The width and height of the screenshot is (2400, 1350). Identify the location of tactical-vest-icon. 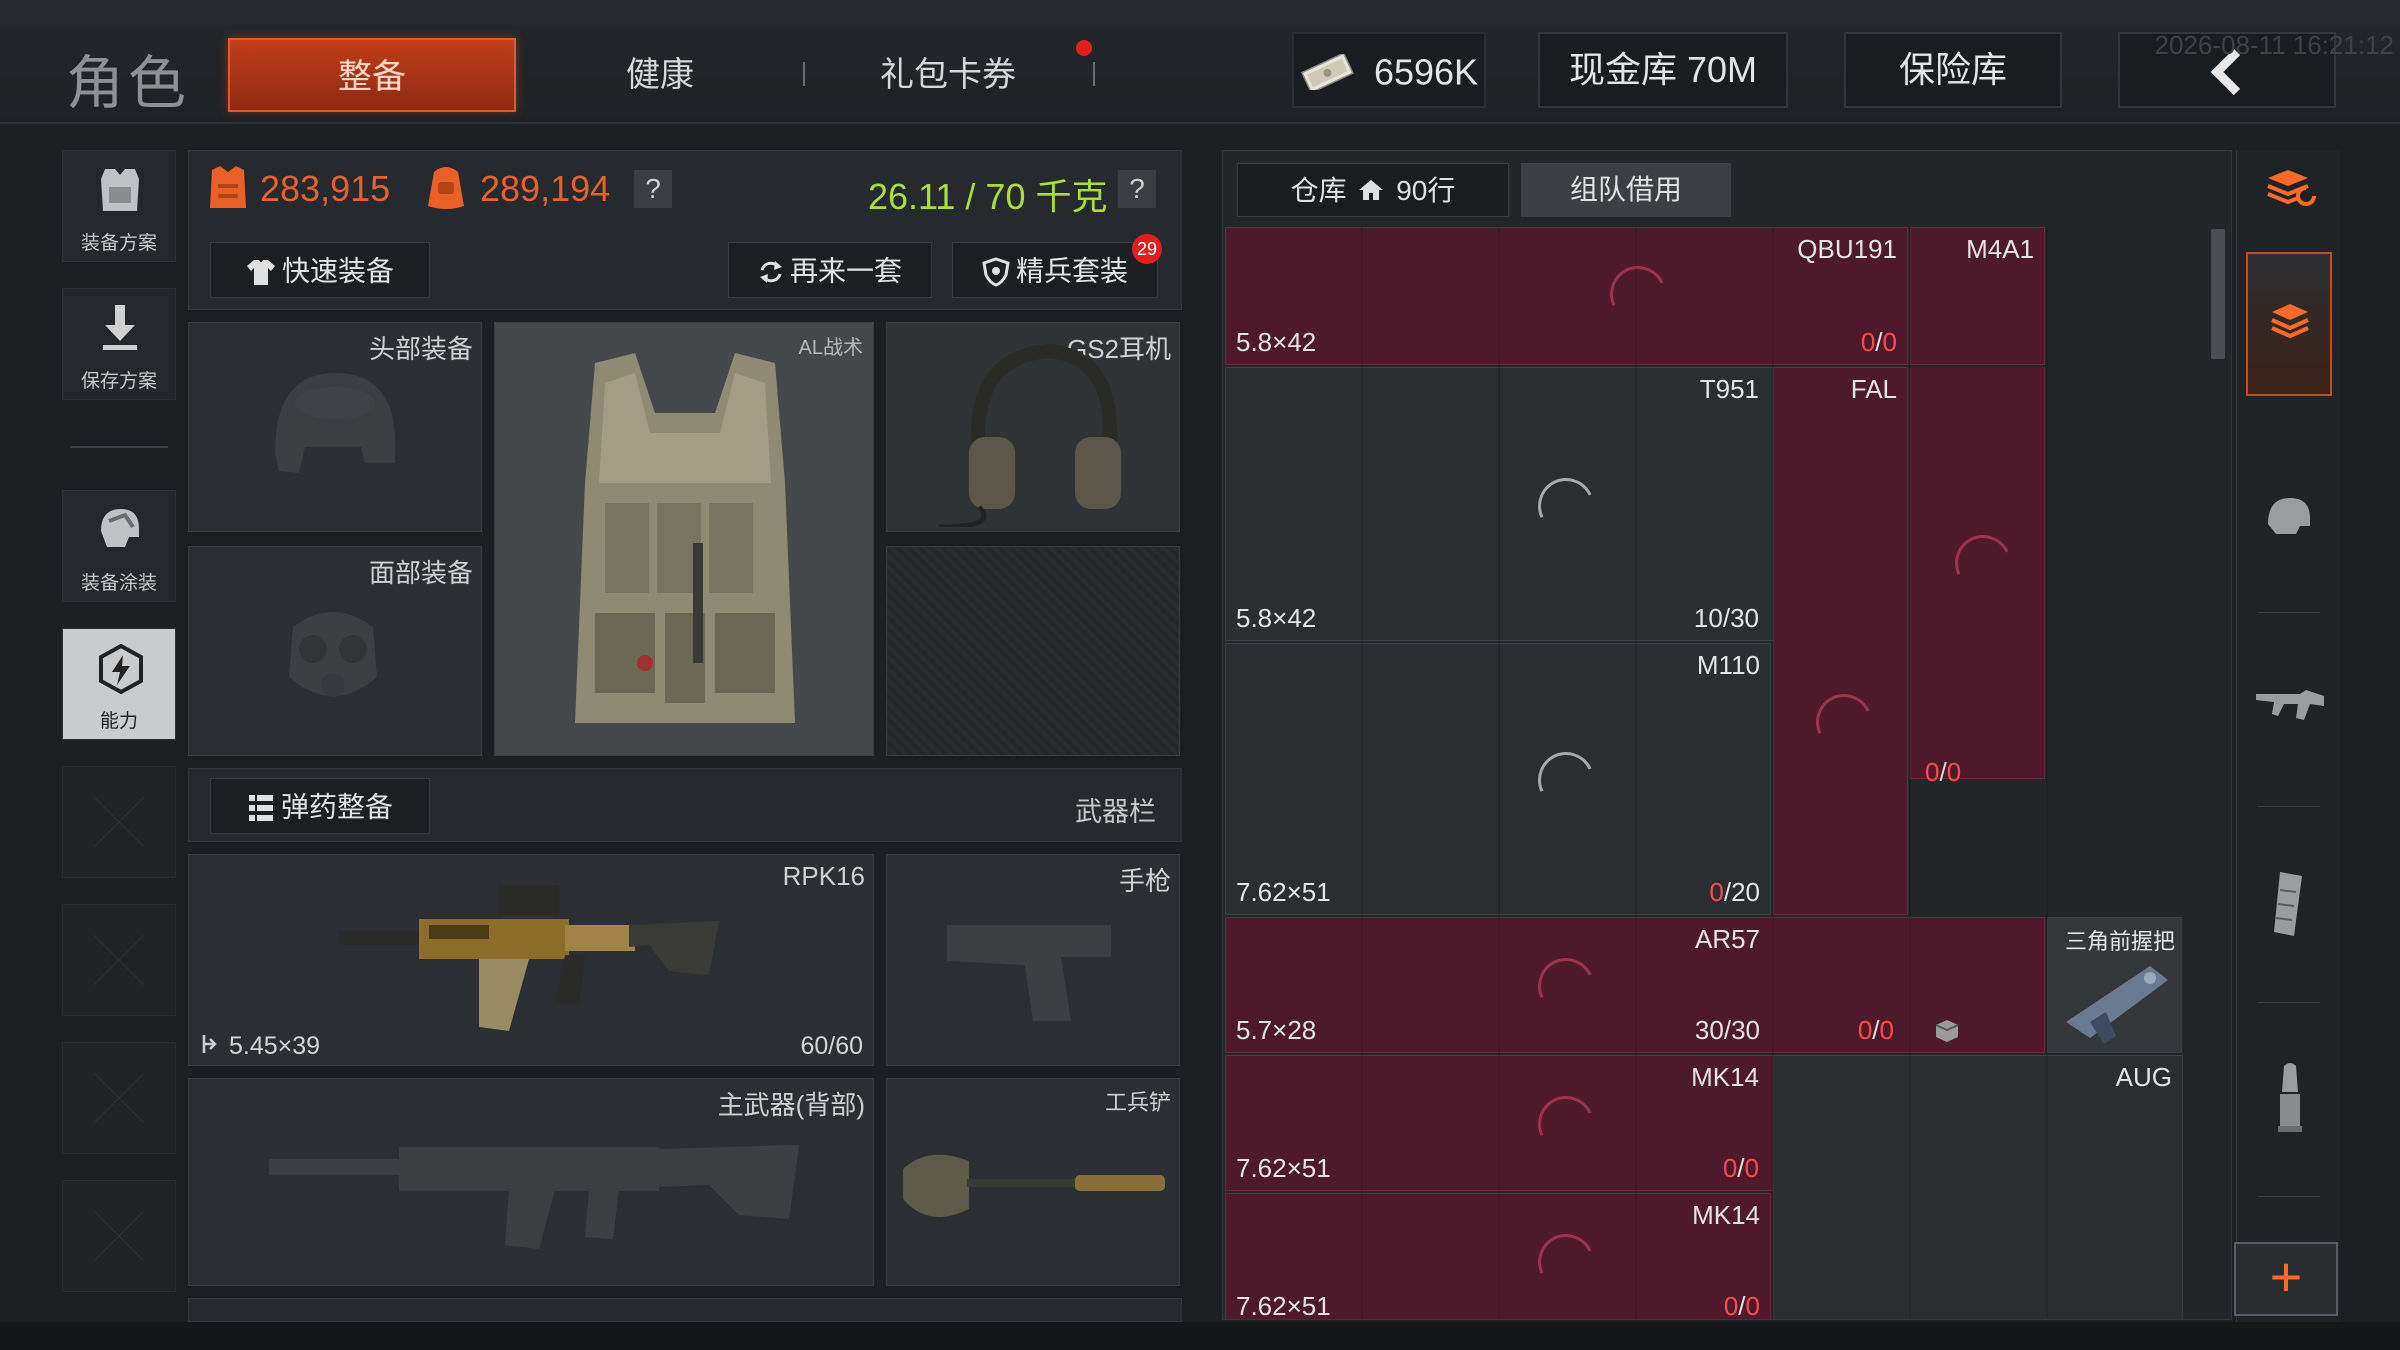
(685, 543).